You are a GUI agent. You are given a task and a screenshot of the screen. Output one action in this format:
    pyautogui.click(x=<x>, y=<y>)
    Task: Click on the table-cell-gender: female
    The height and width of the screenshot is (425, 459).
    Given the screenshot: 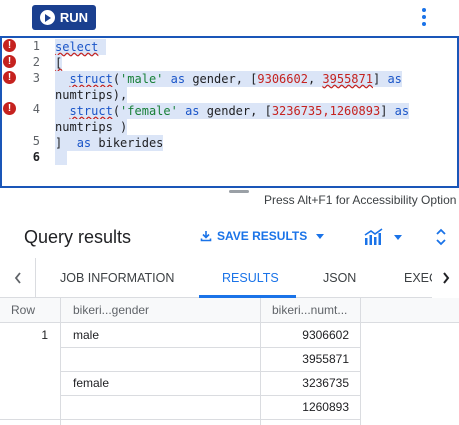 What is the action you would take?
    pyautogui.click(x=163, y=383)
    